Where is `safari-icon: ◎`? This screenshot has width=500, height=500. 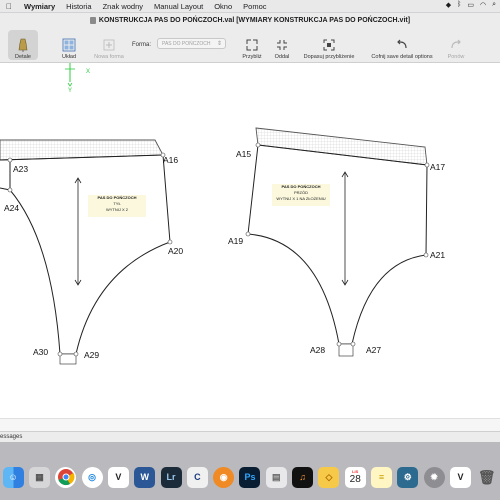 safari-icon: ◎ is located at coordinates (92, 477).